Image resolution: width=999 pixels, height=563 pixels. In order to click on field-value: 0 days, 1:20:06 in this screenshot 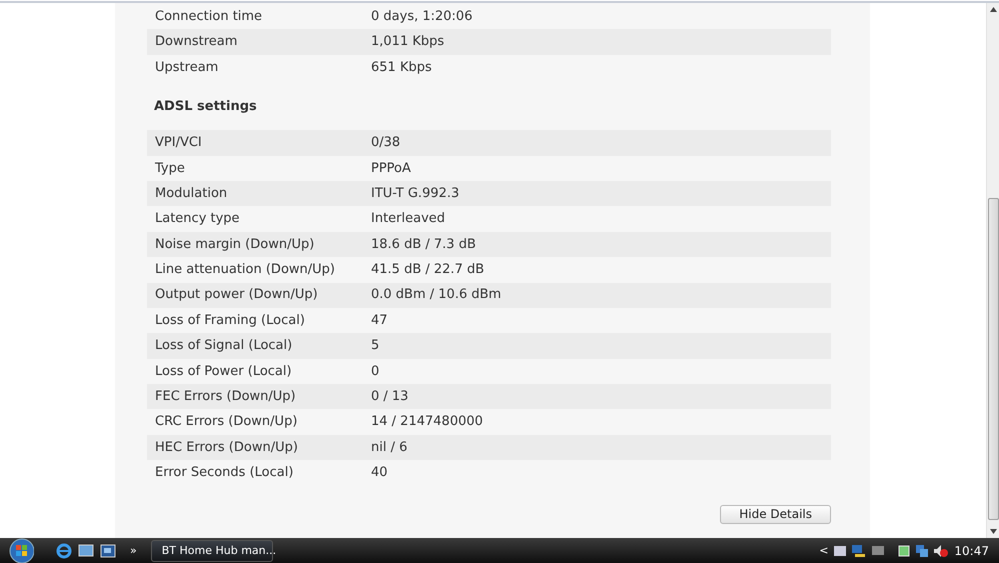, I will do `click(421, 17)`.